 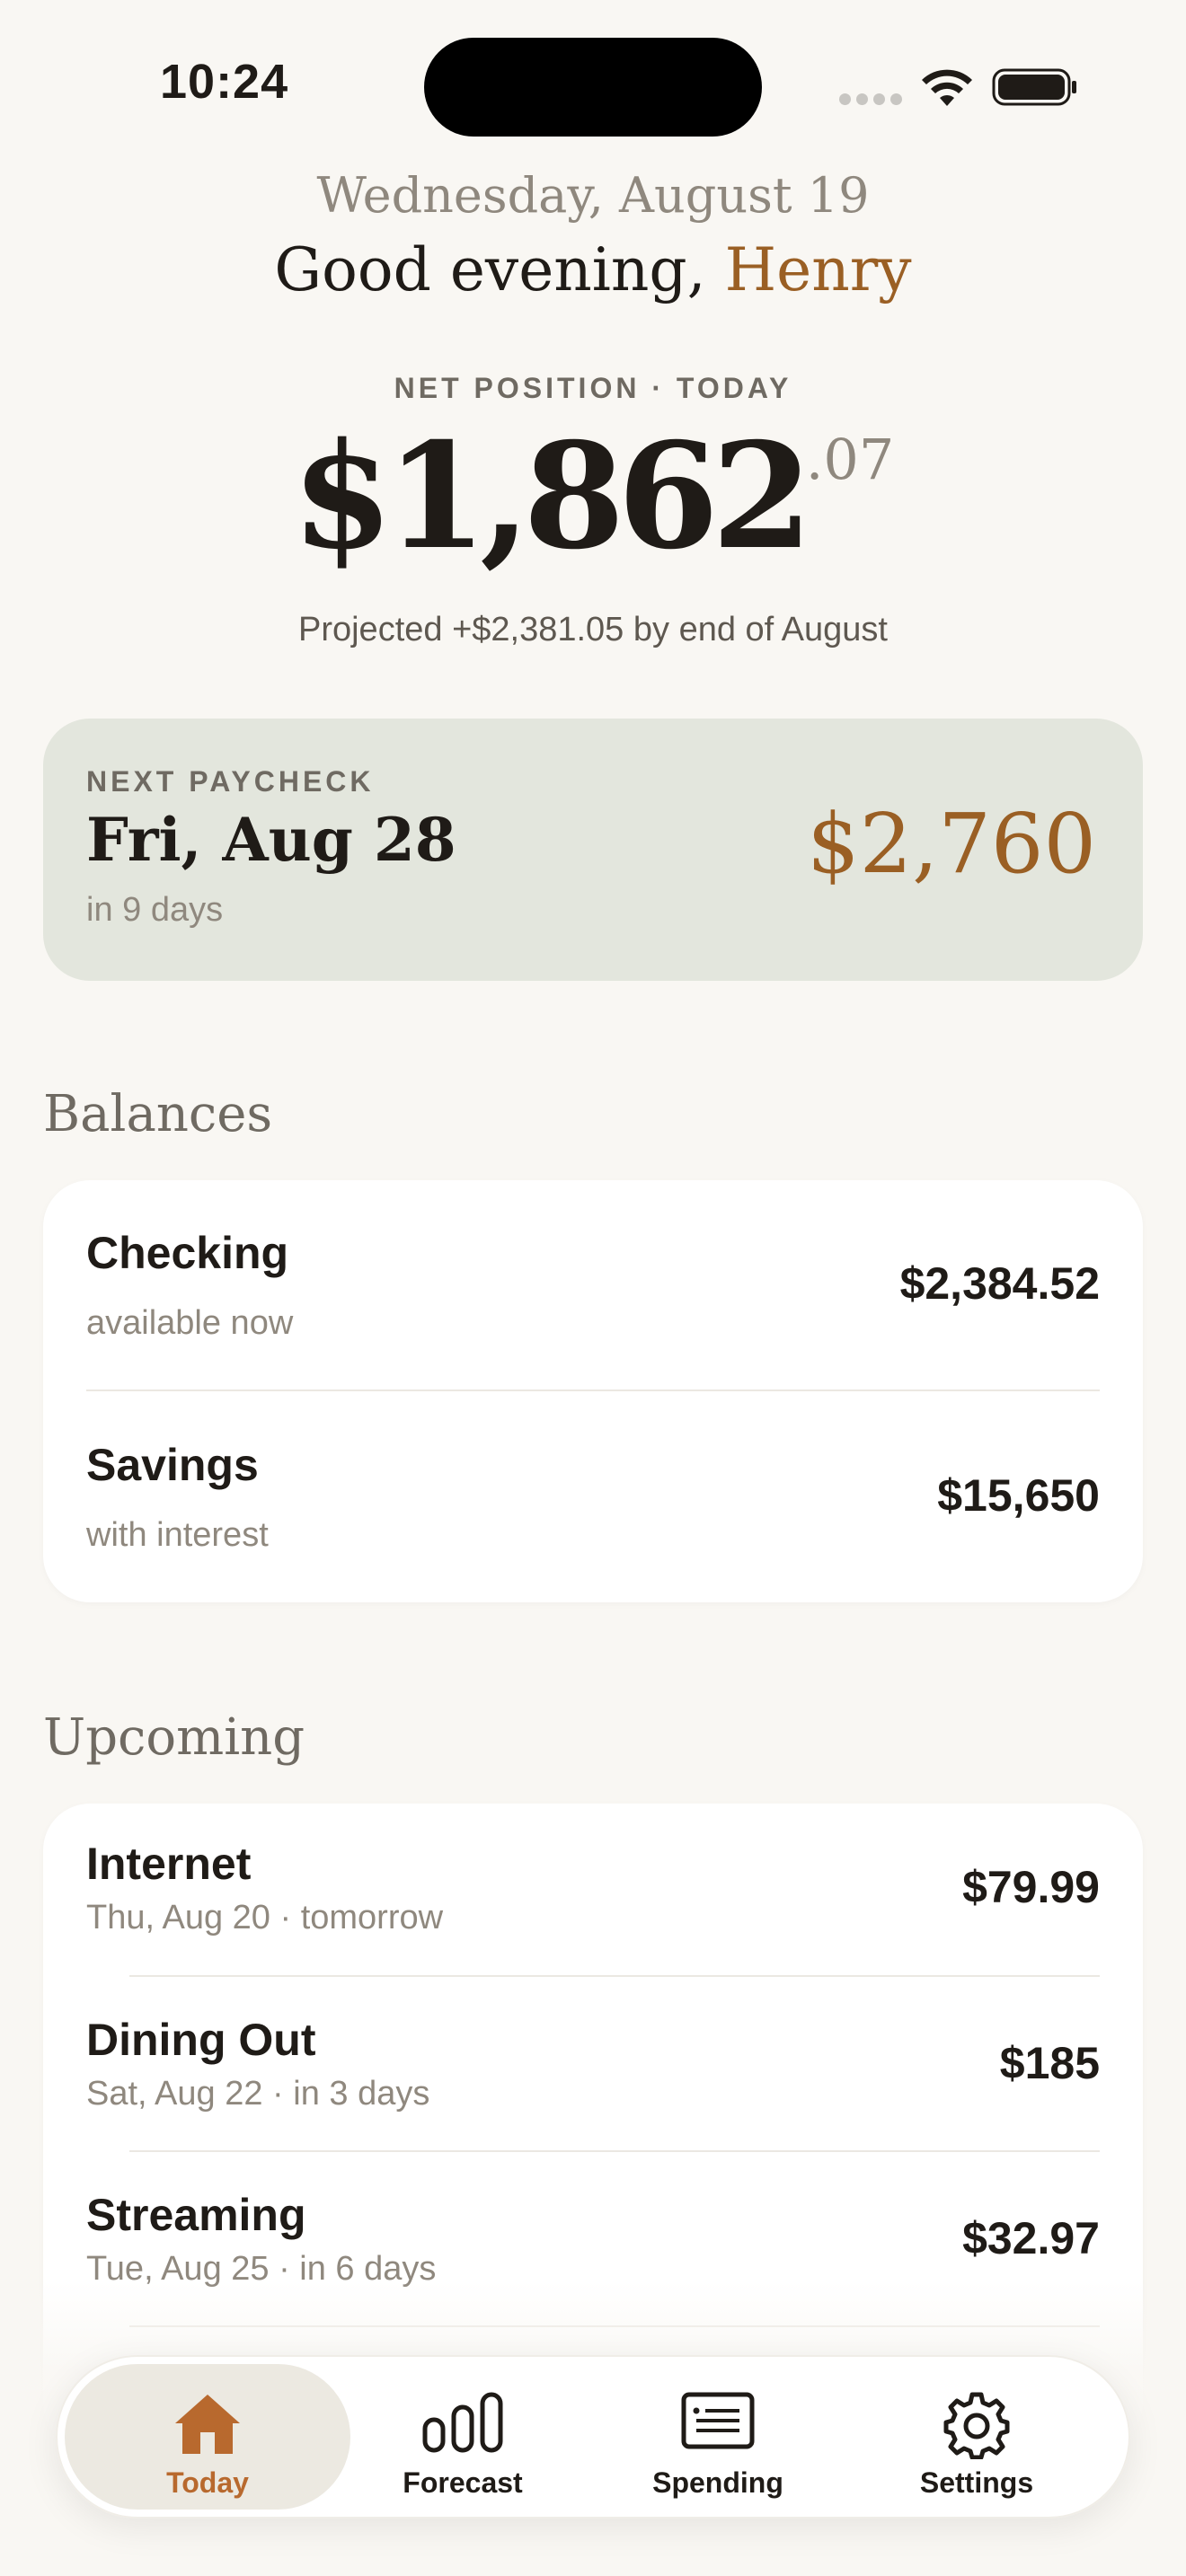 I want to click on balance-label: Savings, so click(x=172, y=1465).